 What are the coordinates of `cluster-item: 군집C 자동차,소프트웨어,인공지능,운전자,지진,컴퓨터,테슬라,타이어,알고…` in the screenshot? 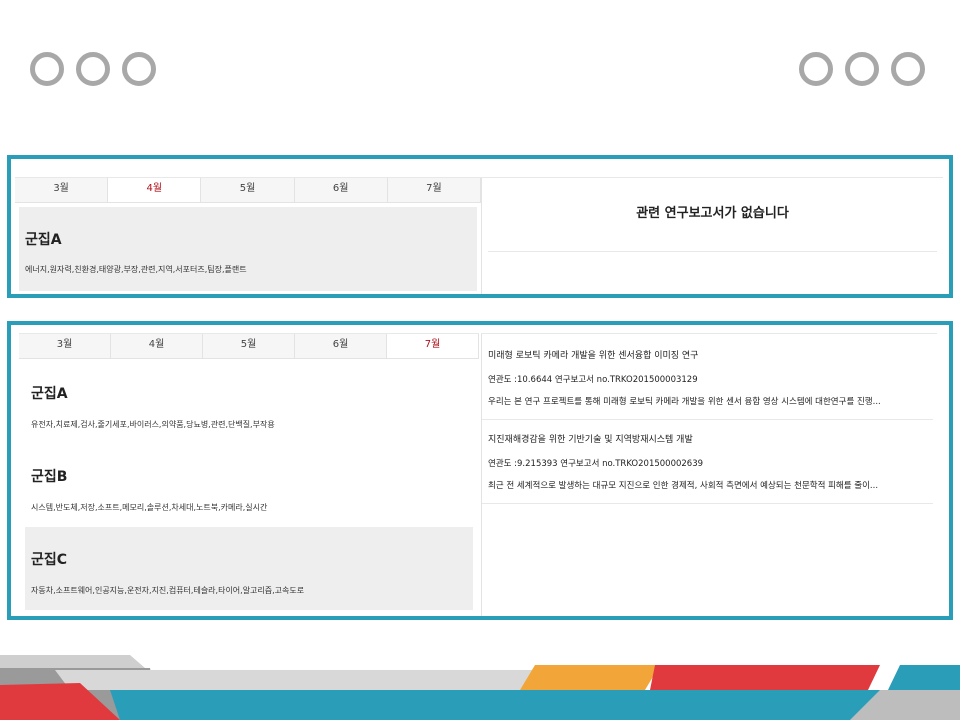 It's located at (249, 568).